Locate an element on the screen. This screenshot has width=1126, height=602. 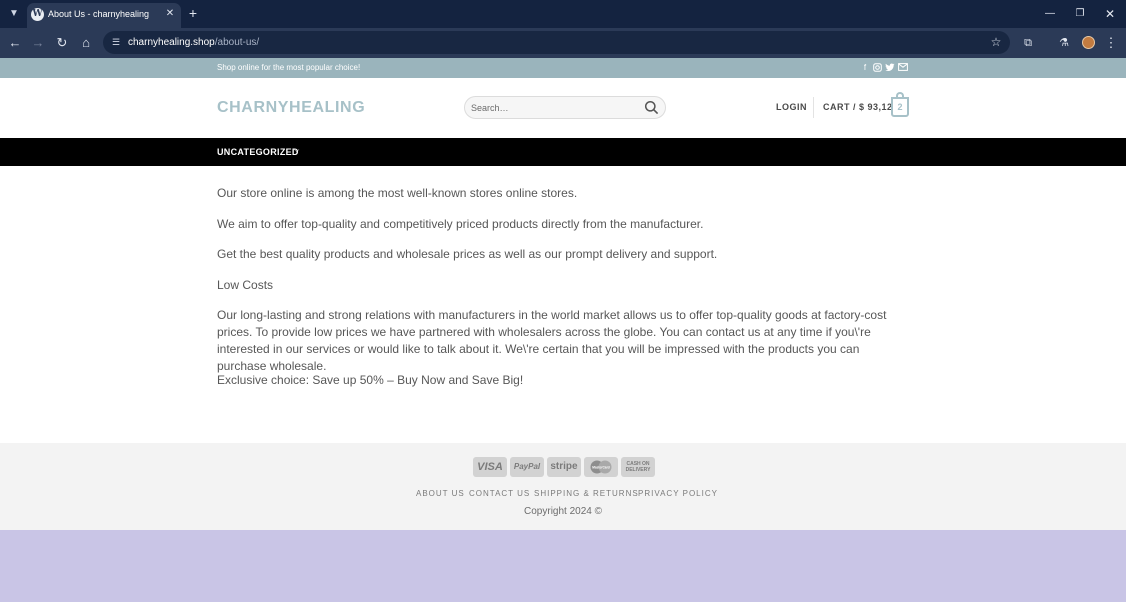
footer-link-about-us: ABOUT US is located at coordinates (440, 493).